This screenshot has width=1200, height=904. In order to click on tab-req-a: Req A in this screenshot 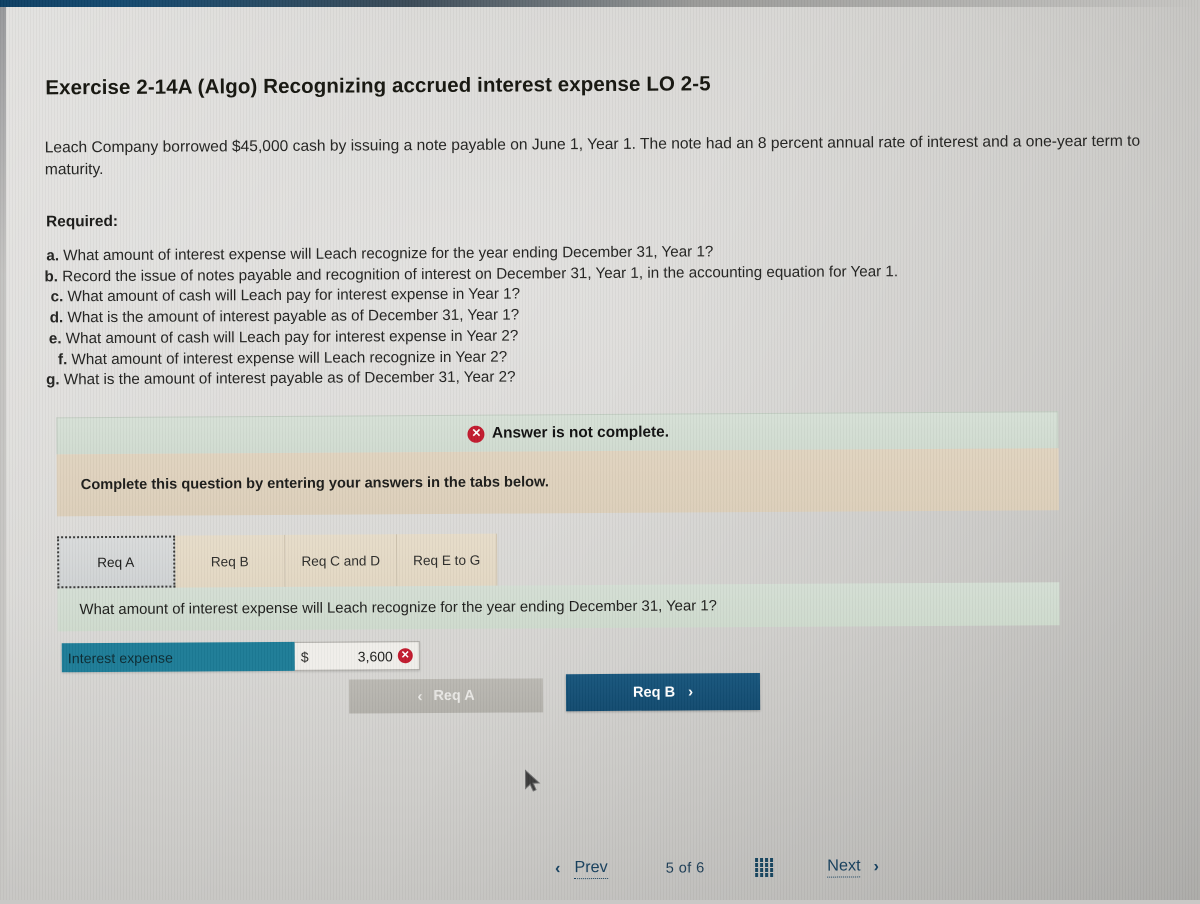, I will do `click(116, 562)`.